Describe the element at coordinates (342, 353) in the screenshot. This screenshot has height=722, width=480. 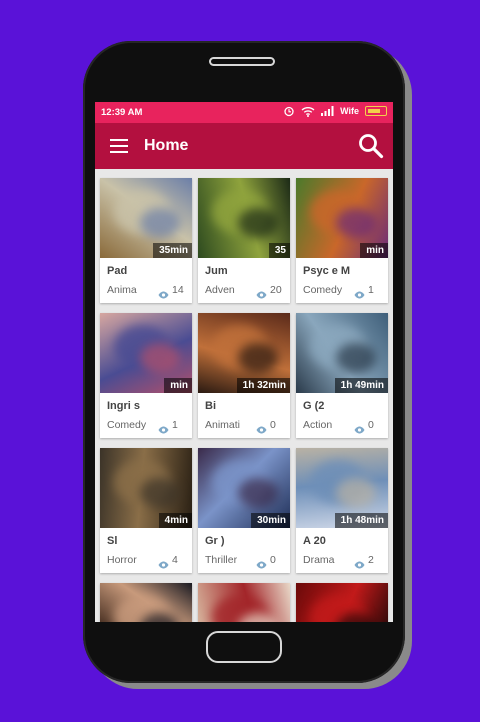
I see `movie-poster: 1h 49min` at that location.